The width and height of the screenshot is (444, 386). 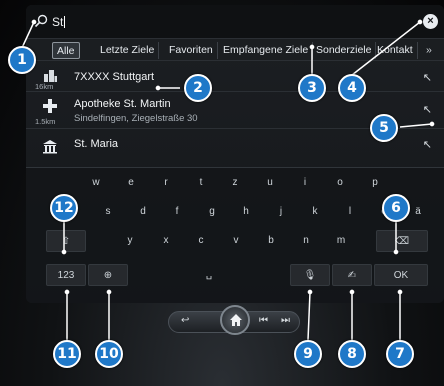 I want to click on callout-9: 9, so click(x=308, y=354).